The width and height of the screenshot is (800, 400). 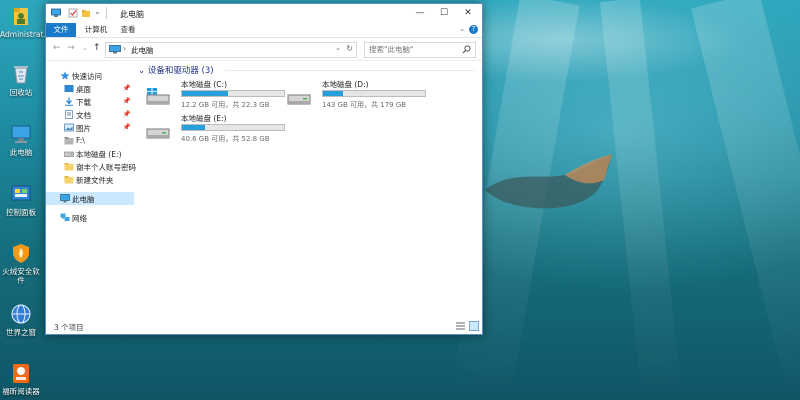 What do you see at coordinates (142, 50) in the screenshot?
I see `breadcrumb-this-pc: 此电脑` at bounding box center [142, 50].